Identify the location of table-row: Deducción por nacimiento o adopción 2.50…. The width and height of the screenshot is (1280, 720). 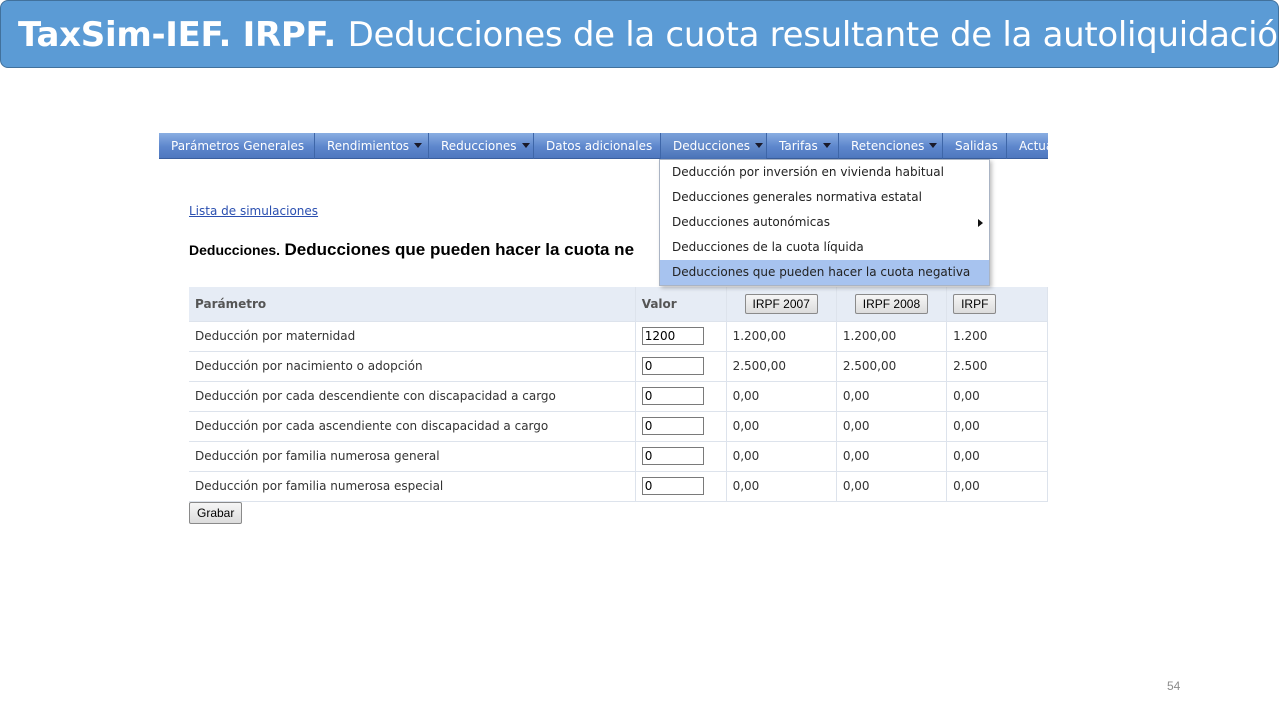
(618, 366).